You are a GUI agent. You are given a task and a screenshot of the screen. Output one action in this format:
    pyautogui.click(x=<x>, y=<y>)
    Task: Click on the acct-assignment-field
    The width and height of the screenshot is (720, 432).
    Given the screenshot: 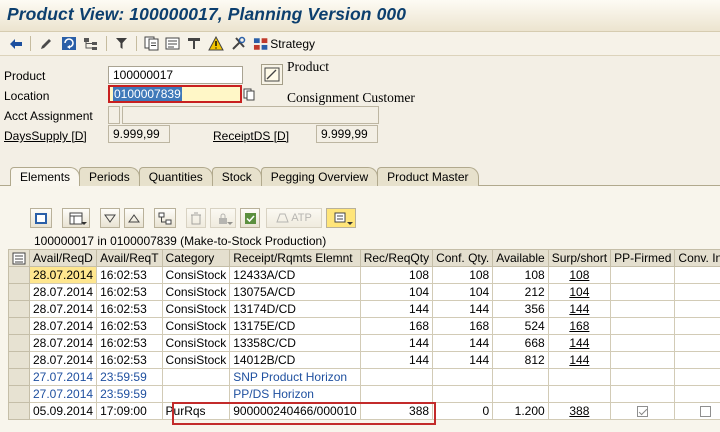 What is the action you would take?
    pyautogui.click(x=114, y=115)
    